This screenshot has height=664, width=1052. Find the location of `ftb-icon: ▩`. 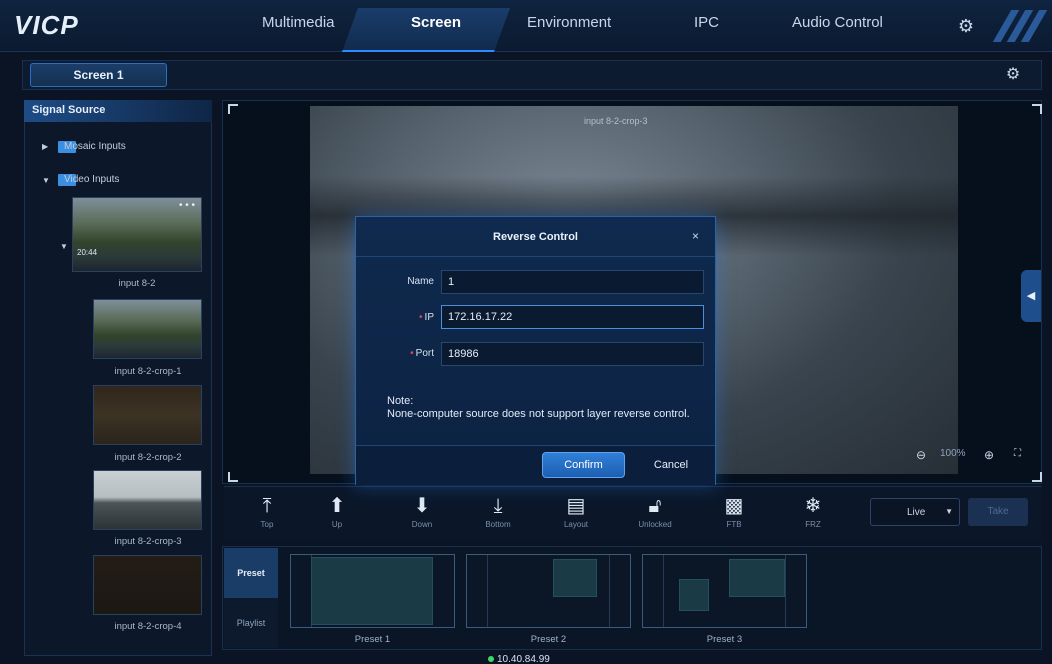

ftb-icon: ▩ is located at coordinates (734, 506).